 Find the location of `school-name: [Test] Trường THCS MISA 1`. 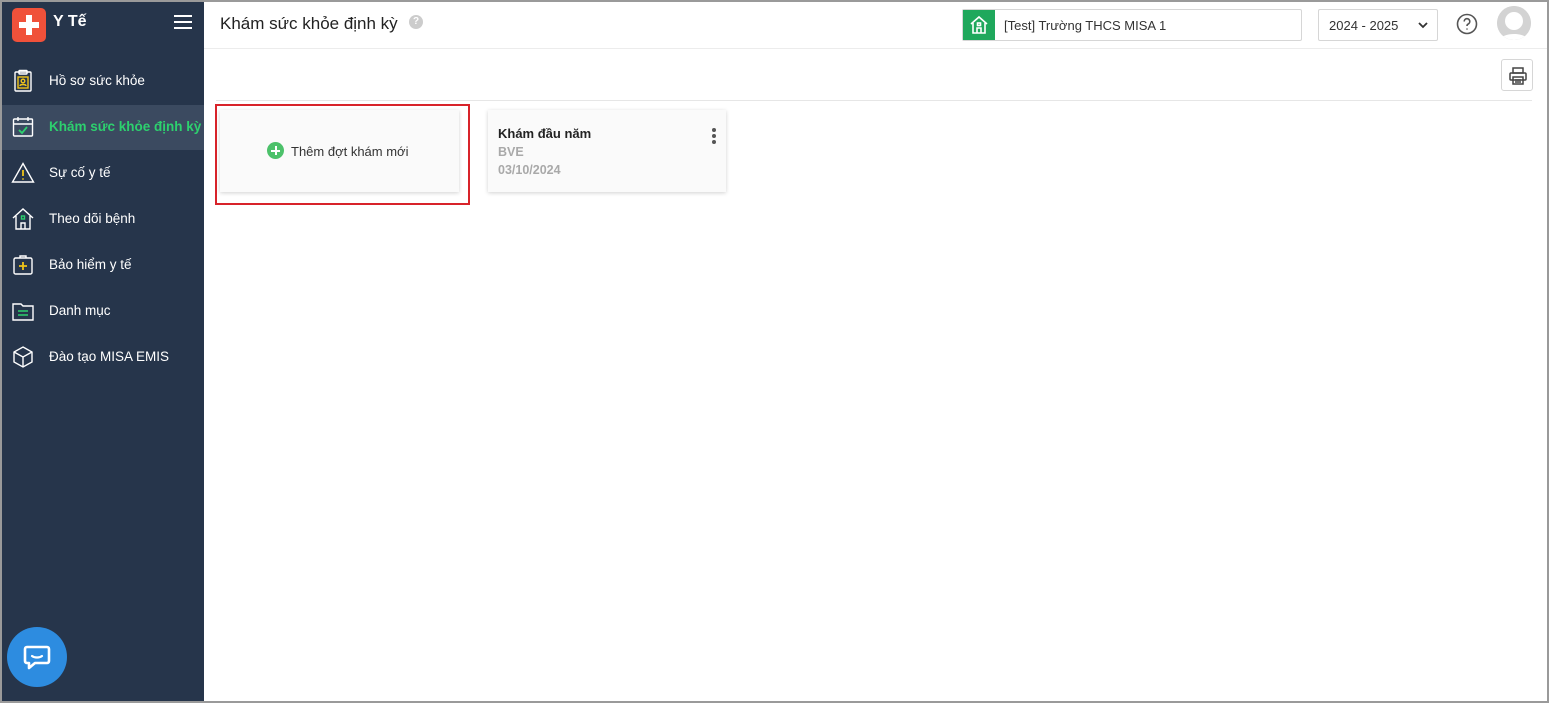

school-name: [Test] Trường THCS MISA 1 is located at coordinates (1085, 25).